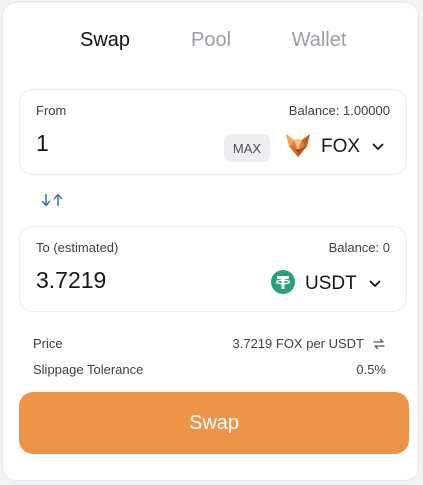  Describe the element at coordinates (359, 247) in the screenshot. I see `to-balance: Balance: 0` at that location.